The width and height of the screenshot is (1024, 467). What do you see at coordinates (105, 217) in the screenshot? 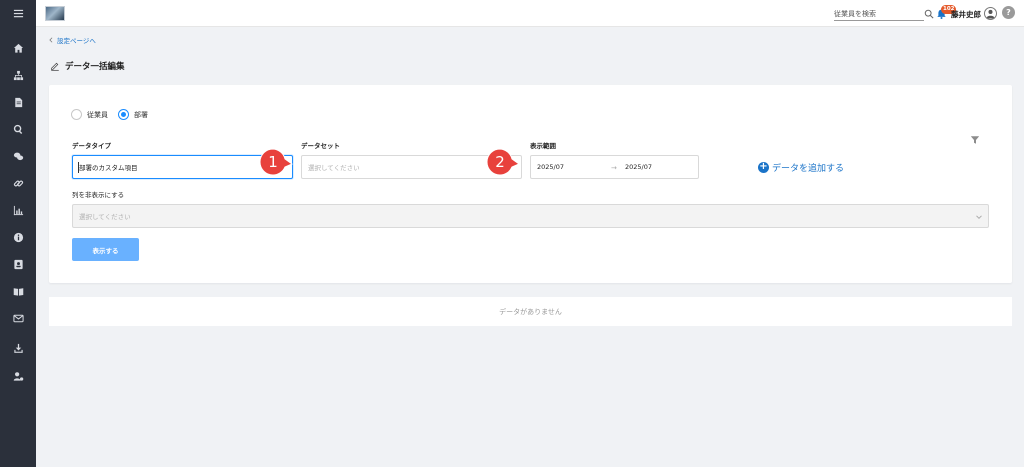
I see `hide-columns-placeholder: 選択してください` at bounding box center [105, 217].